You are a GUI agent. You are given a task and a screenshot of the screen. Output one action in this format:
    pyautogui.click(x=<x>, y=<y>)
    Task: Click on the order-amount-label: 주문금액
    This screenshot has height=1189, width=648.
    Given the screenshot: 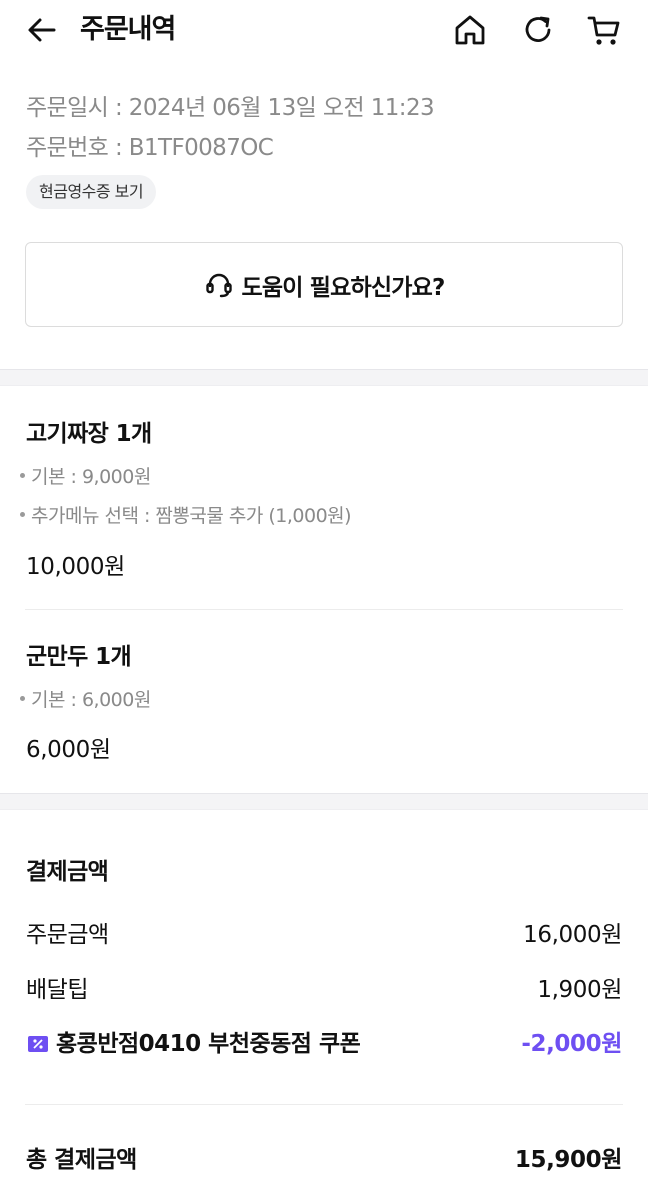 What is the action you would take?
    pyautogui.click(x=67, y=935)
    